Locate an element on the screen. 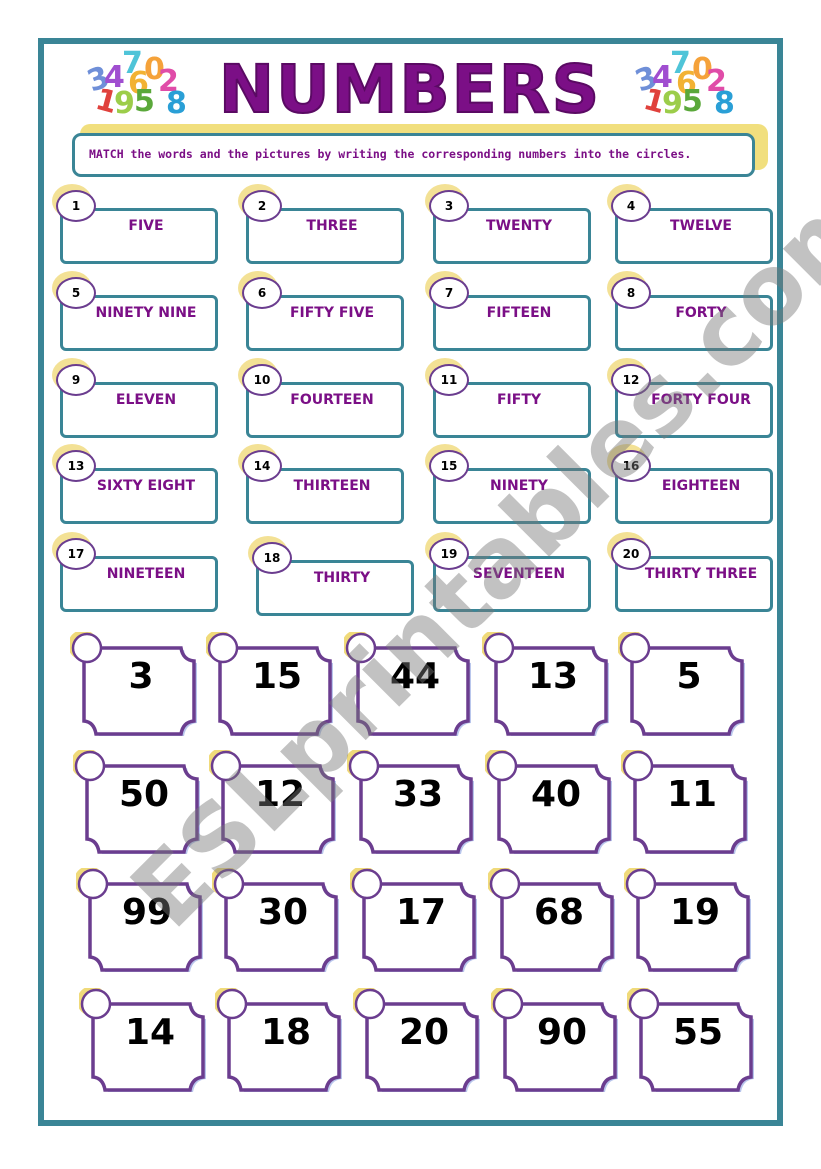 This screenshot has height=1169, width=821. word-card: 18 THIRTY is located at coordinates (332, 576).